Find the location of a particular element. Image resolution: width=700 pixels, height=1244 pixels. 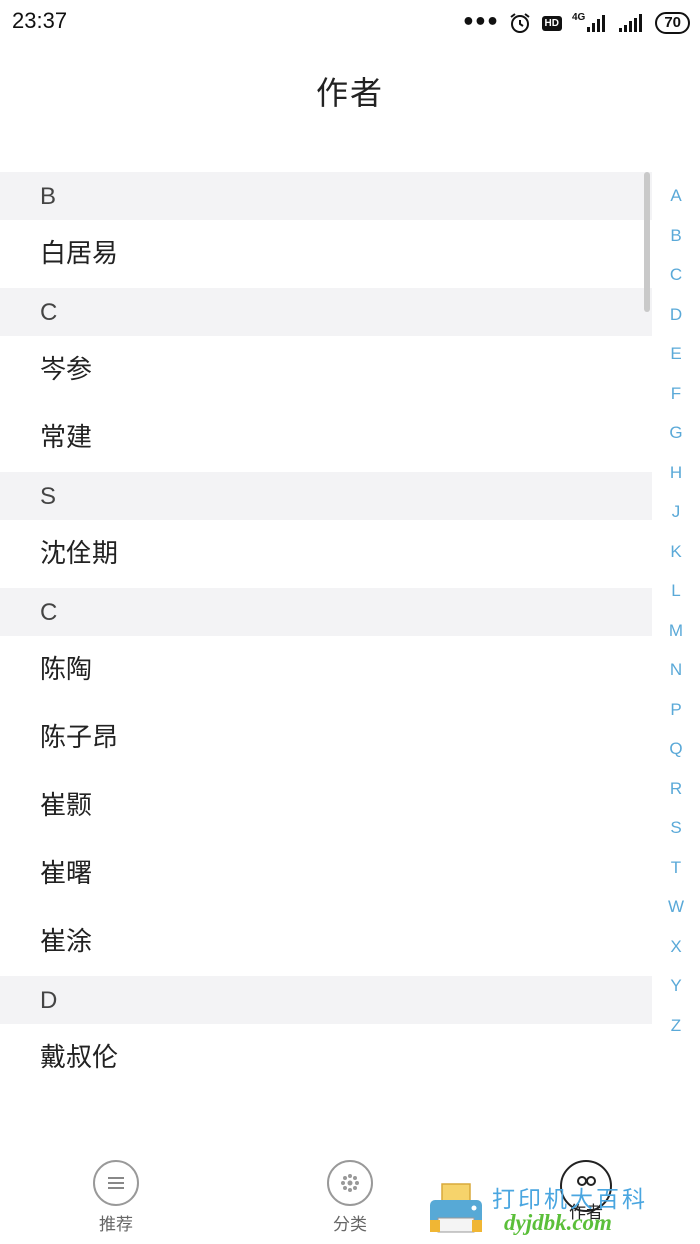

index-letter: L is located at coordinates (676, 591).